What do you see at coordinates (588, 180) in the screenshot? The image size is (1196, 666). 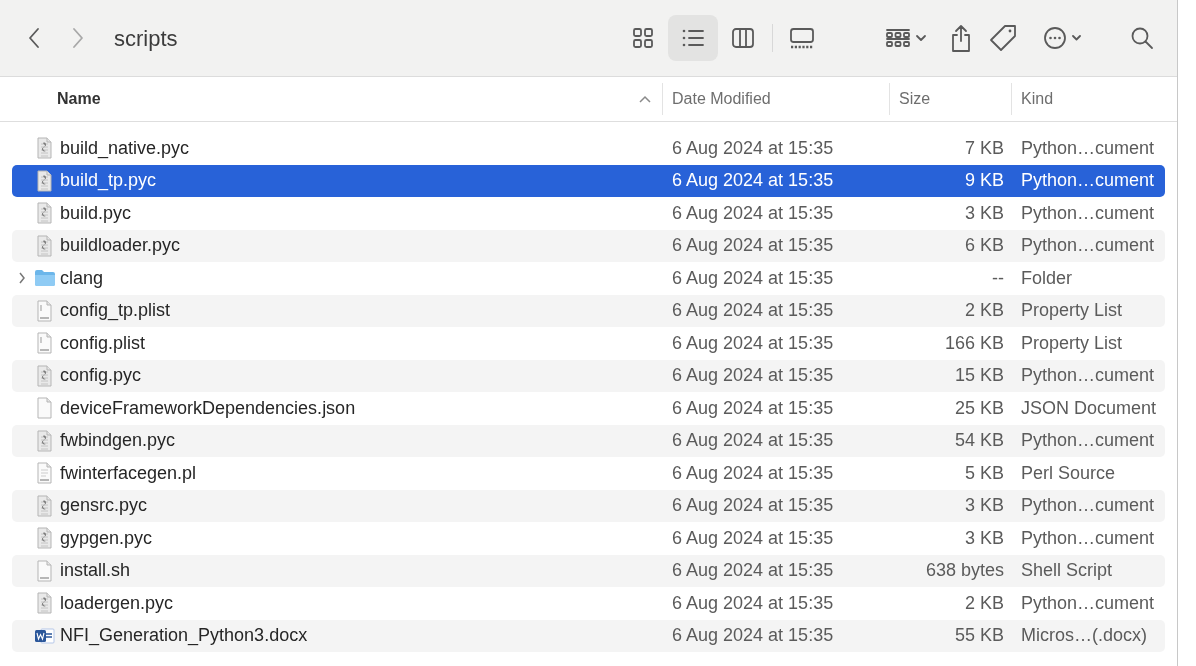 I see `file-row: build_tp.pyc 6 Aug 2024 at 15:35 9 KB Python…cument` at bounding box center [588, 180].